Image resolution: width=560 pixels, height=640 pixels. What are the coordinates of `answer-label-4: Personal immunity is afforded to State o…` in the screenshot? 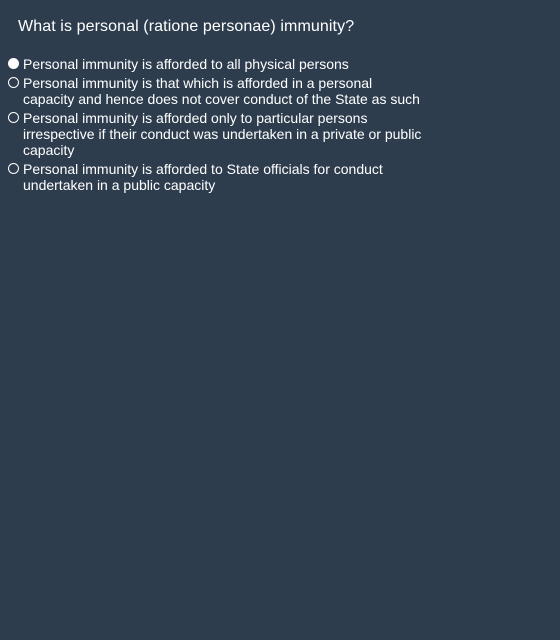 It's located at (203, 177).